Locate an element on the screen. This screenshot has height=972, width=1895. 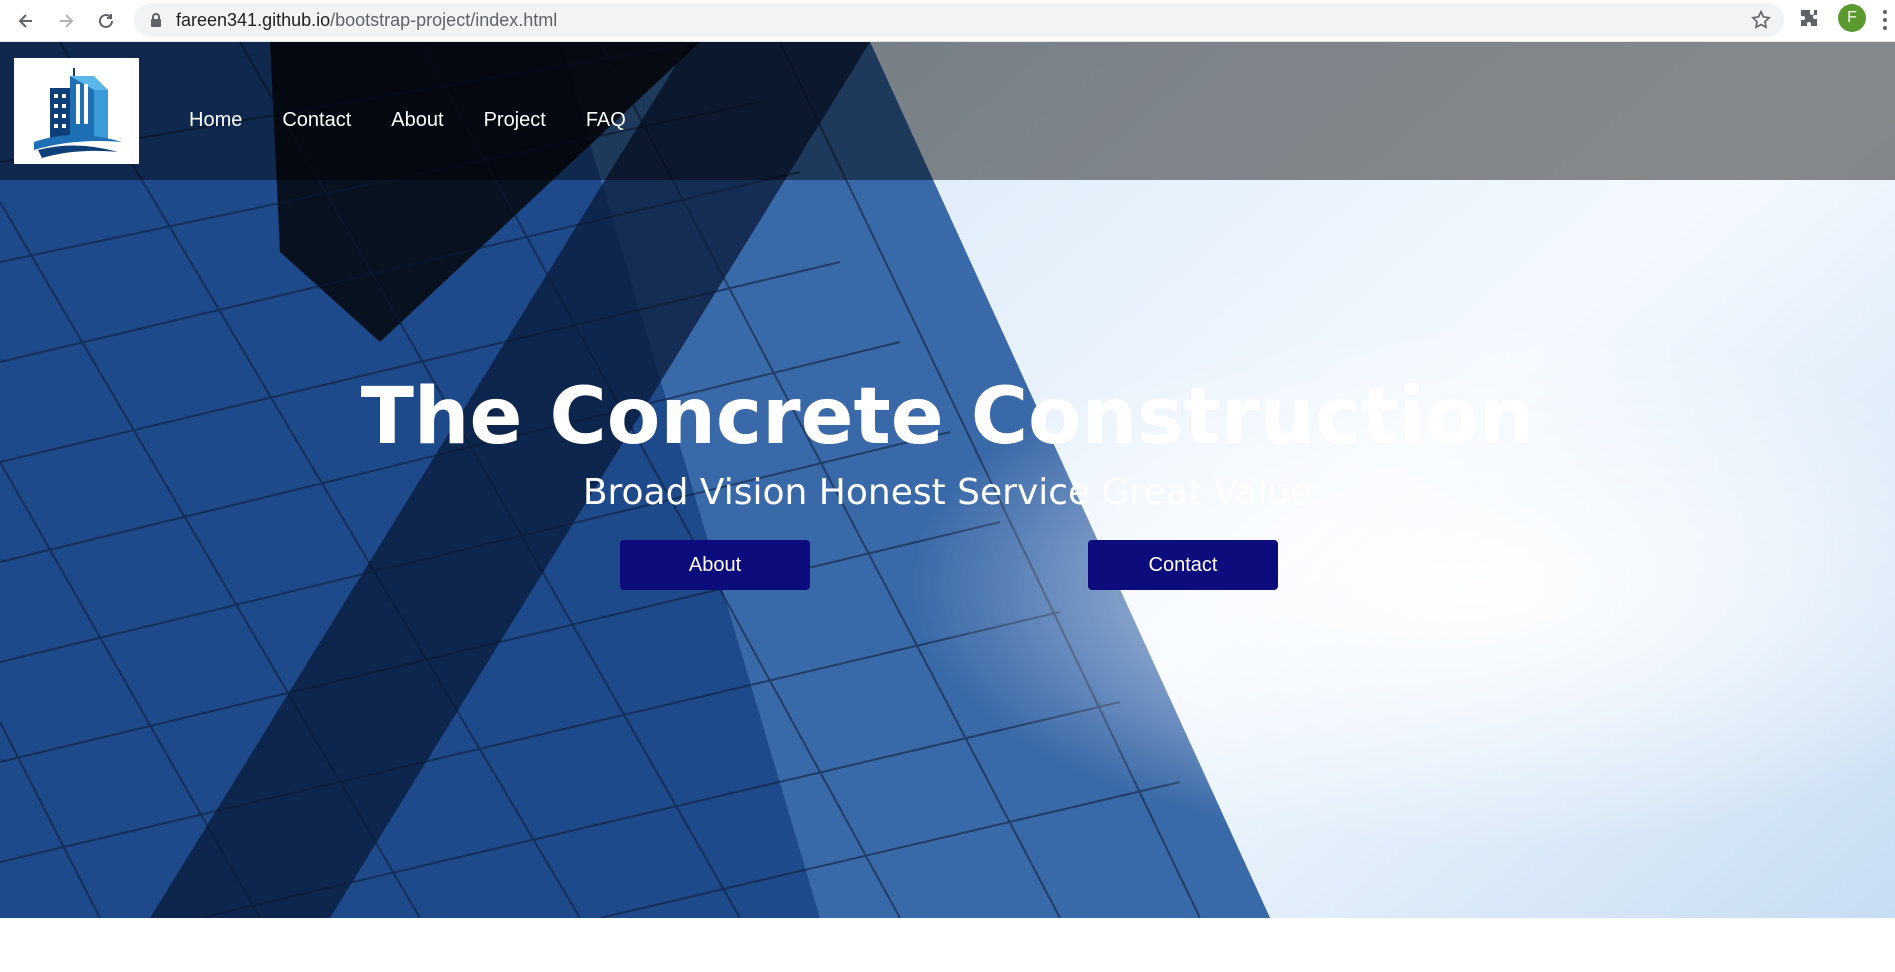
back-button is located at coordinates (26, 21).